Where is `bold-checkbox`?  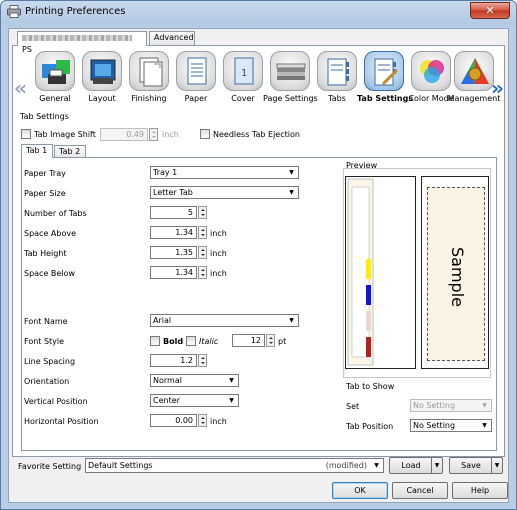
bold-checkbox is located at coordinates (155, 341).